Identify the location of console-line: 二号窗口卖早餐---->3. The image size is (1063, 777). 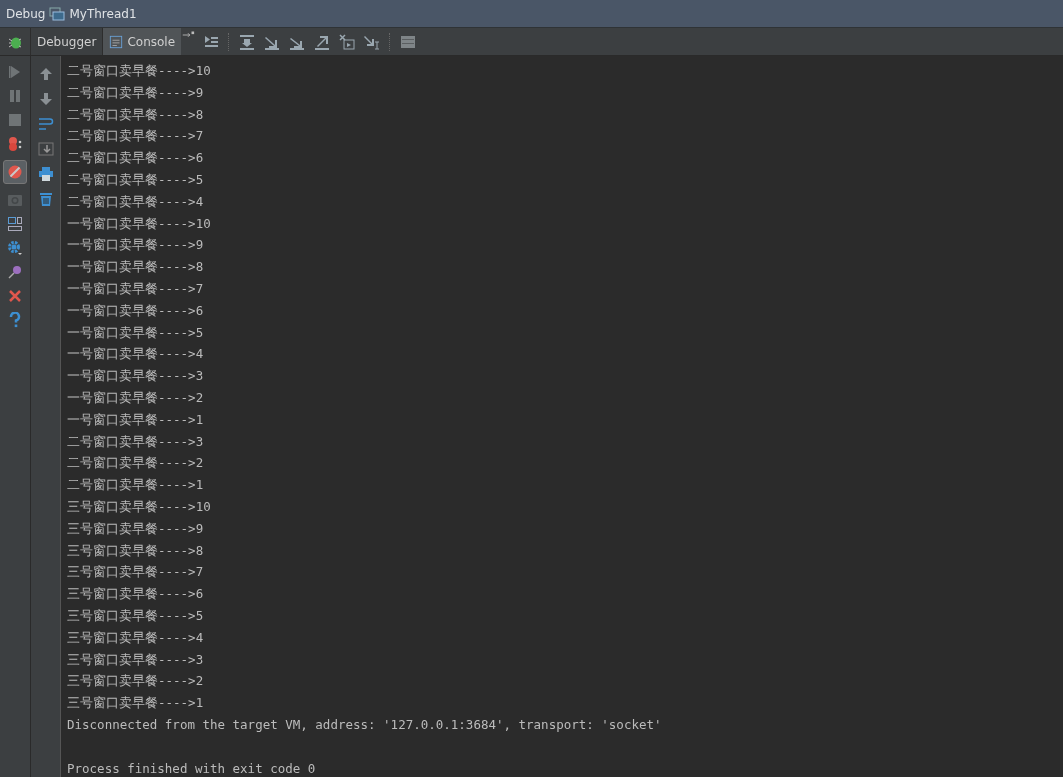
(136, 441).